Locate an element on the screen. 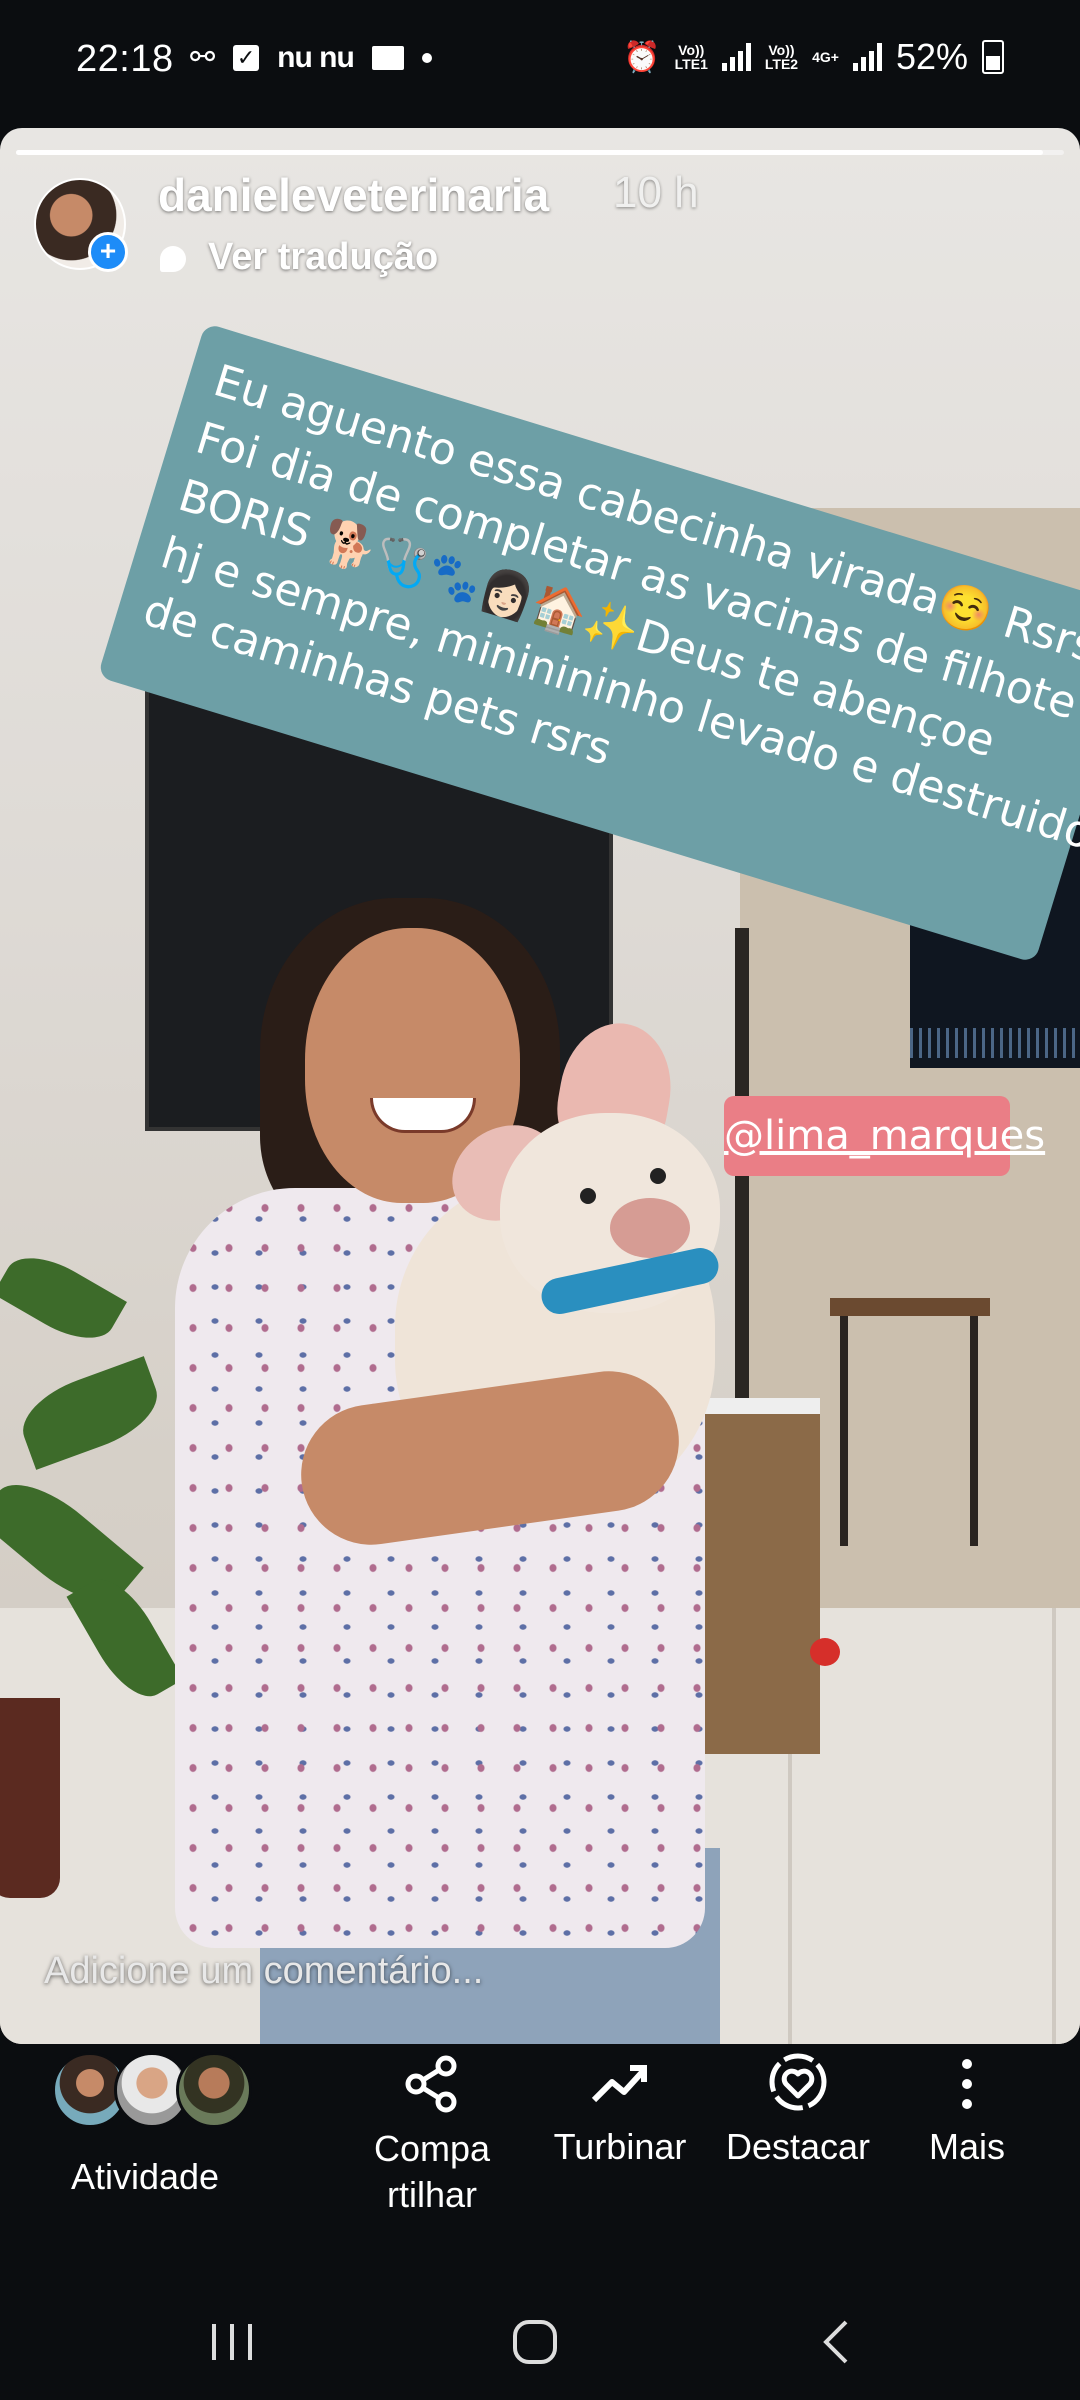 The height and width of the screenshot is (2400, 1080). highlight-heart-icon is located at coordinates (798, 2082).